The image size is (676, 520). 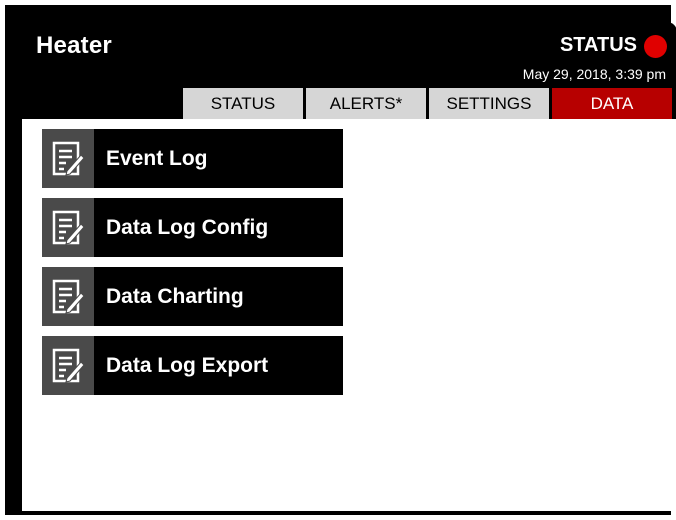 I want to click on menu-label: Data Log Export, so click(x=187, y=365).